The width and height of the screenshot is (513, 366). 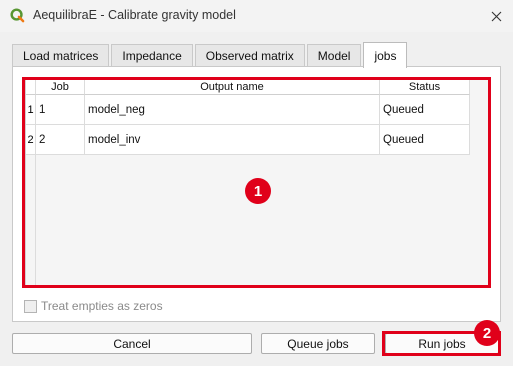 What do you see at coordinates (30, 306) in the screenshot?
I see `treat-empties-checkbox` at bounding box center [30, 306].